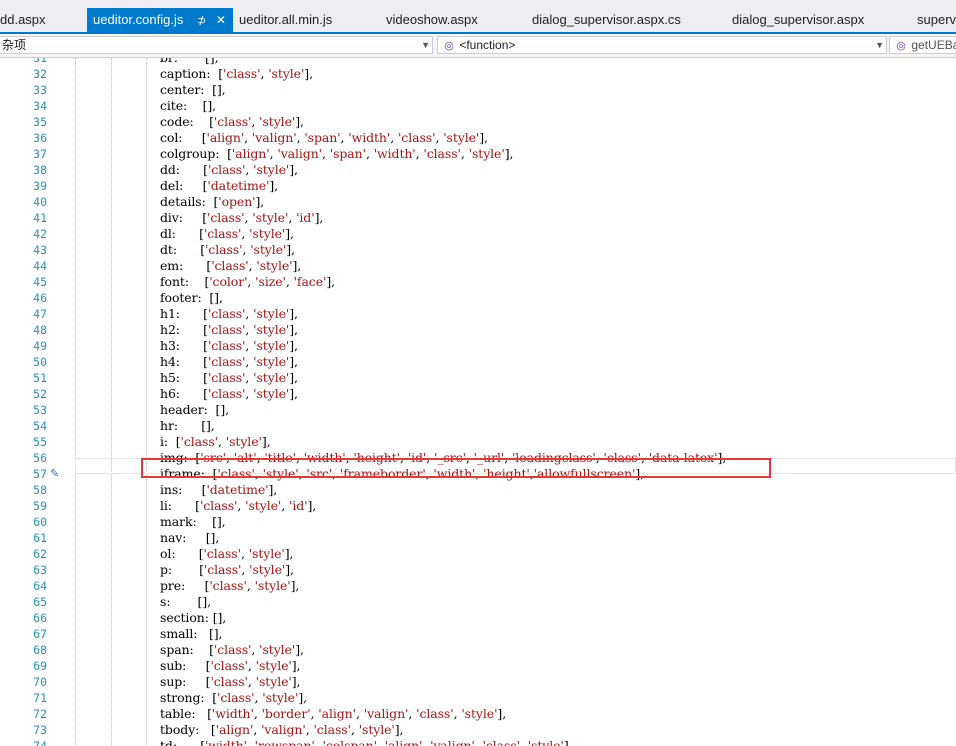 This screenshot has width=956, height=746. What do you see at coordinates (478, 266) in the screenshot?
I see `code-line: 44 em: ['class', 'style'],` at bounding box center [478, 266].